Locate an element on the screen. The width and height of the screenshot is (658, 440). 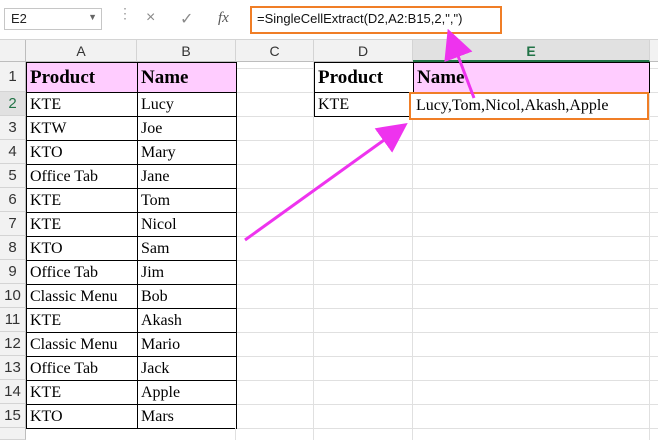
arrow-to-formula-icon is located at coordinates (460, 63).